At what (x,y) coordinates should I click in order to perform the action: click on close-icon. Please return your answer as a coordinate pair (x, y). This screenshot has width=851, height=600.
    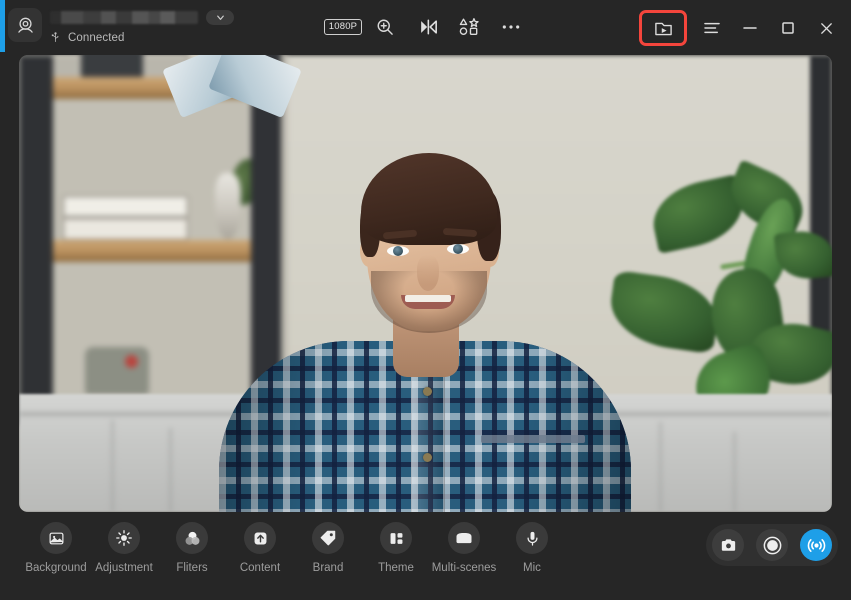
    Looking at the image, I should click on (826, 28).